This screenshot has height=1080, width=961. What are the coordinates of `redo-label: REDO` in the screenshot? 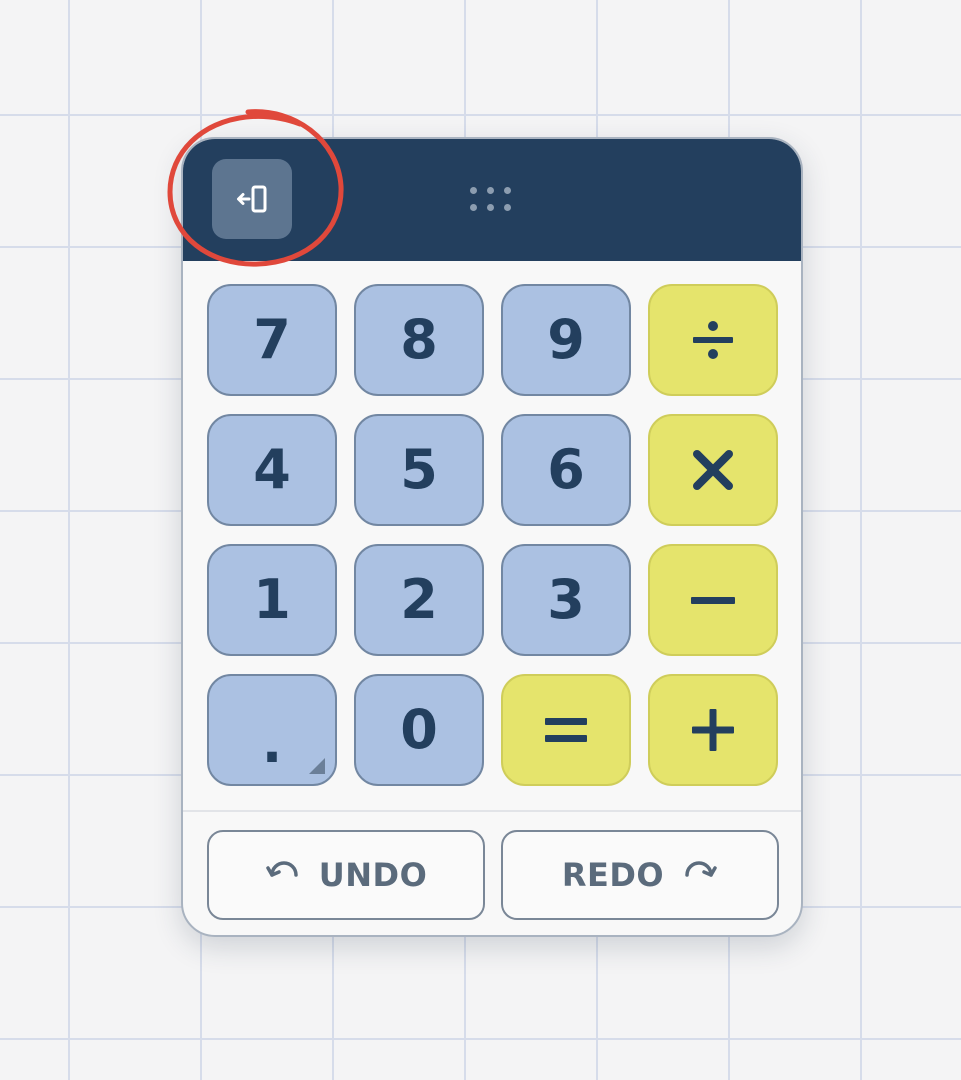 It's located at (613, 875).